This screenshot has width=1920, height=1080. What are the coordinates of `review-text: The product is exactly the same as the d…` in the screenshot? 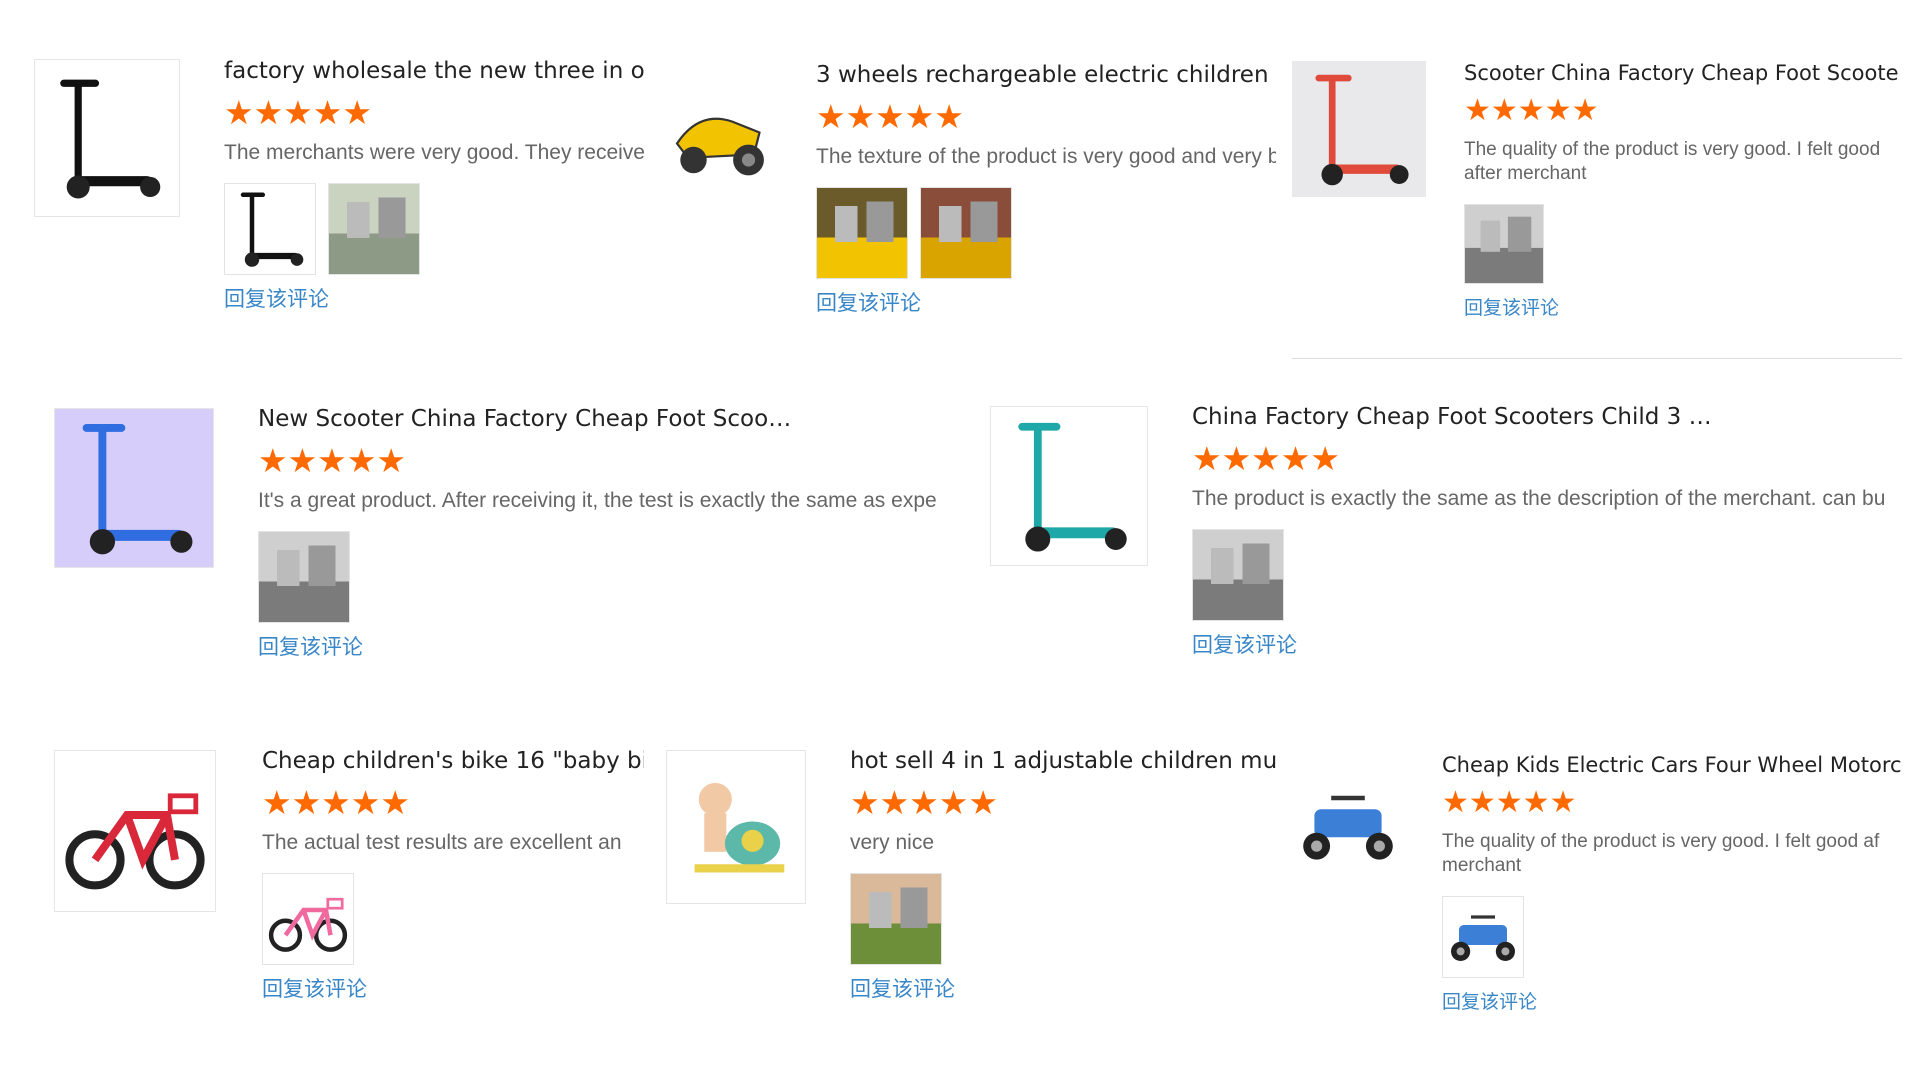 It's located at (1539, 498).